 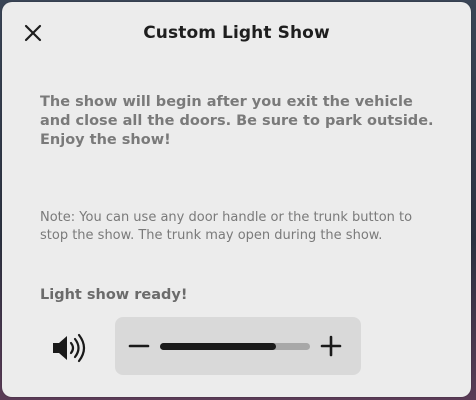 I want to click on dialog-title: Custom Light Show, so click(x=236, y=33).